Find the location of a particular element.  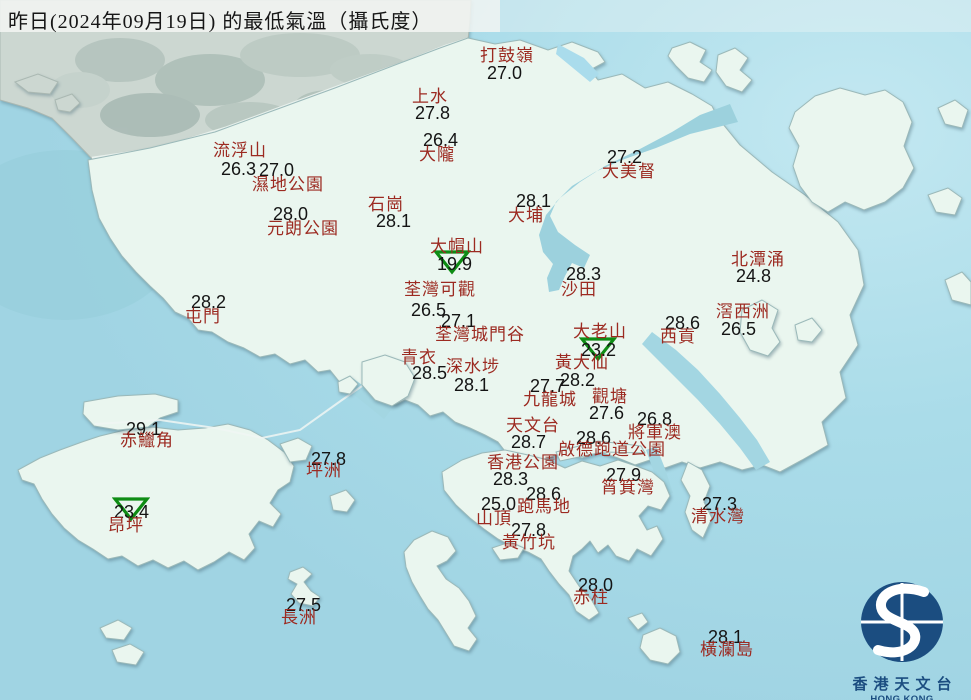

station-name-label: 西貢 is located at coordinates (678, 336).